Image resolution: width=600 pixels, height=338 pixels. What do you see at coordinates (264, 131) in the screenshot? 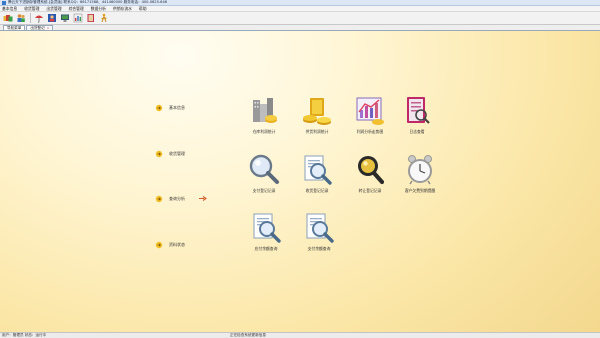
I see `tile-label: 仓库利润统计` at bounding box center [264, 131].